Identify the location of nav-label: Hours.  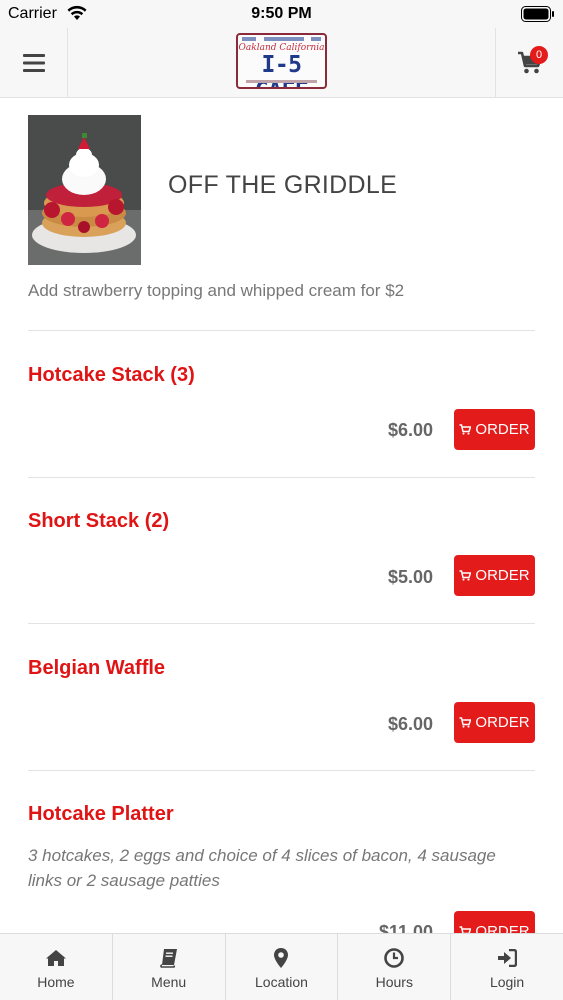
(394, 982).